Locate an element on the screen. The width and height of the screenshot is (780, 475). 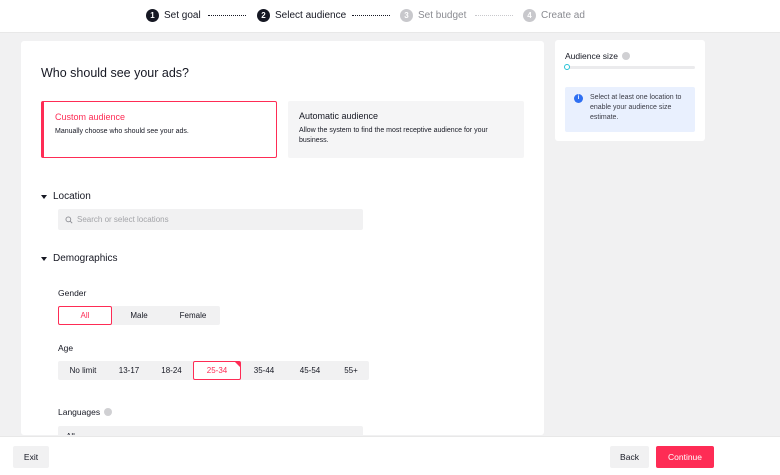
age-option-45-54: 45-54 is located at coordinates (310, 370).